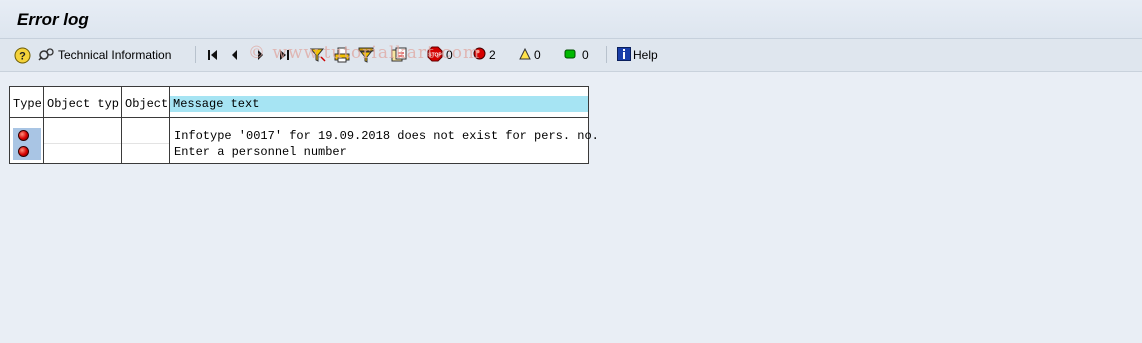 Image resolution: width=1142 pixels, height=343 pixels. I want to click on print-icon, so click(342, 55).